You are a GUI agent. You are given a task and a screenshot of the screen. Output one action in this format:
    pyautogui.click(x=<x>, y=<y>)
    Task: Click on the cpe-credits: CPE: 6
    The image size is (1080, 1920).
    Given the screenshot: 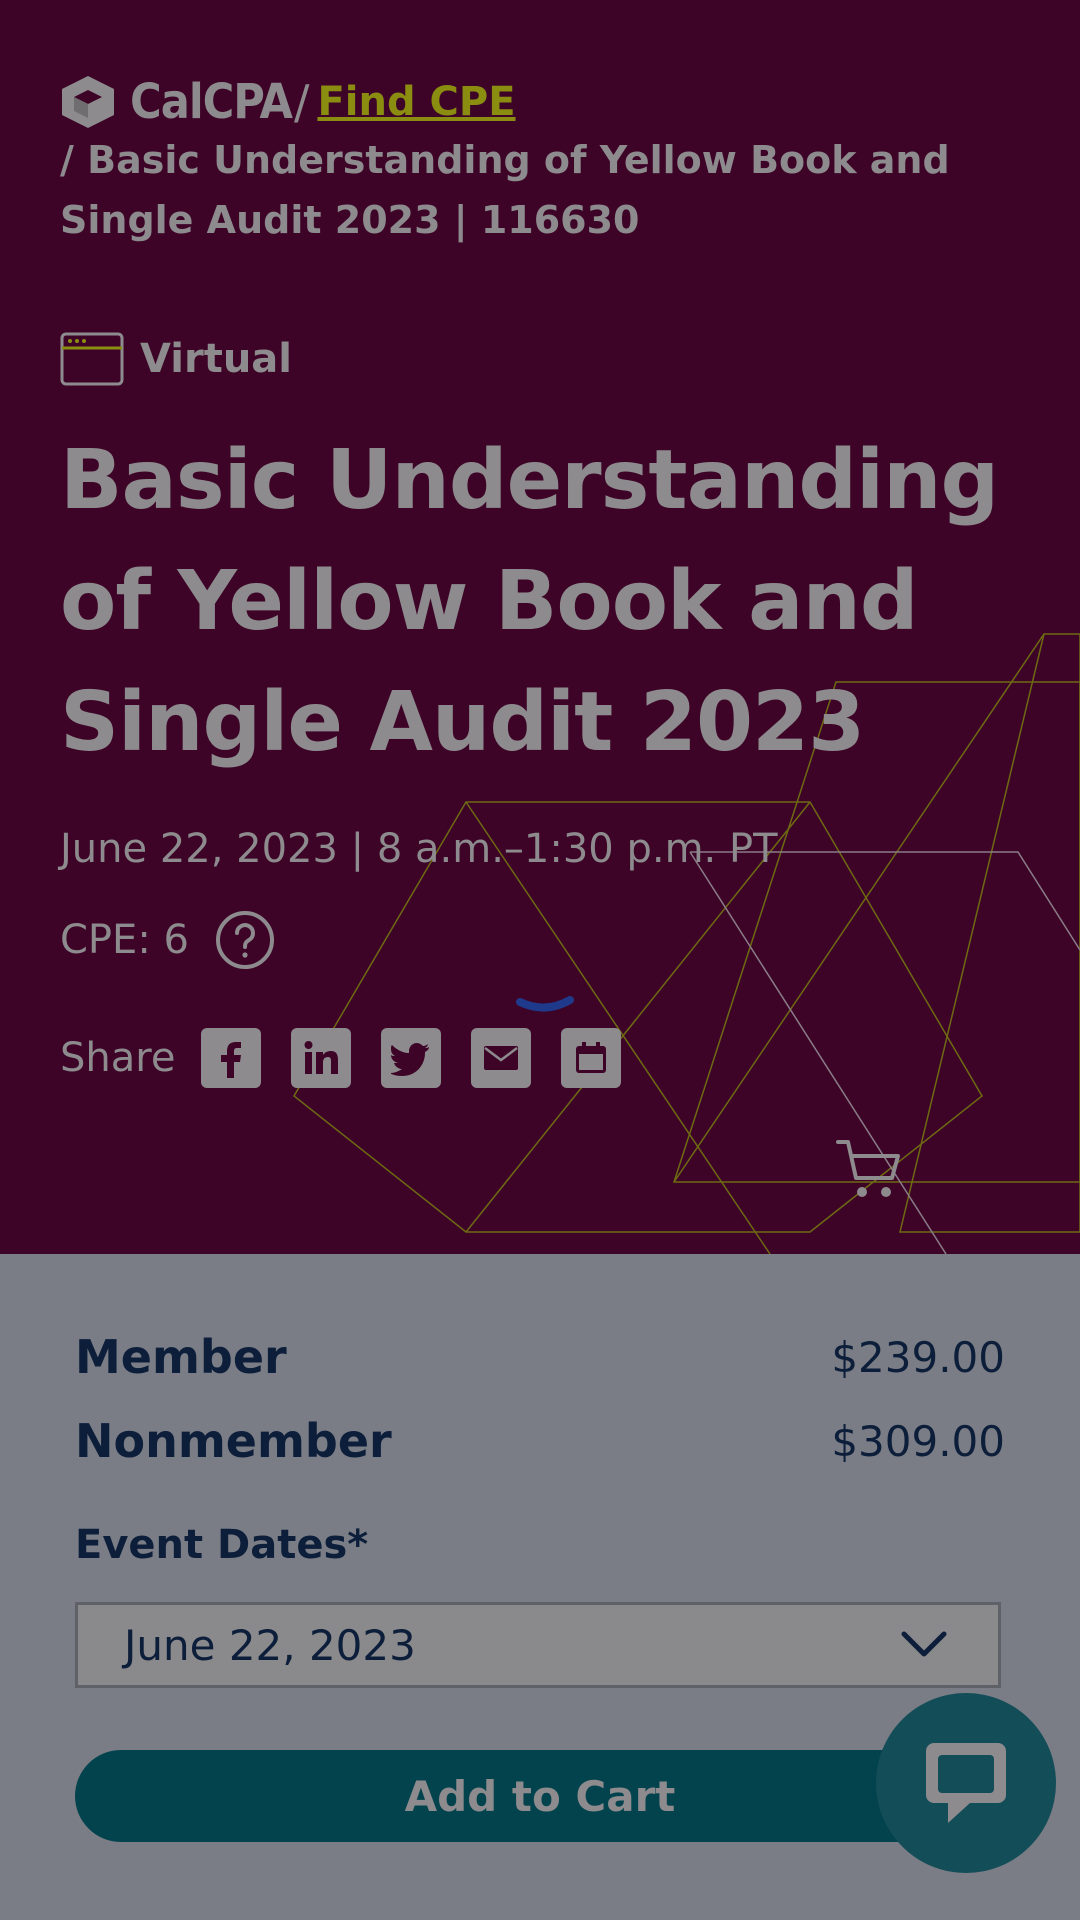 What is the action you would take?
    pyautogui.click(x=167, y=940)
    